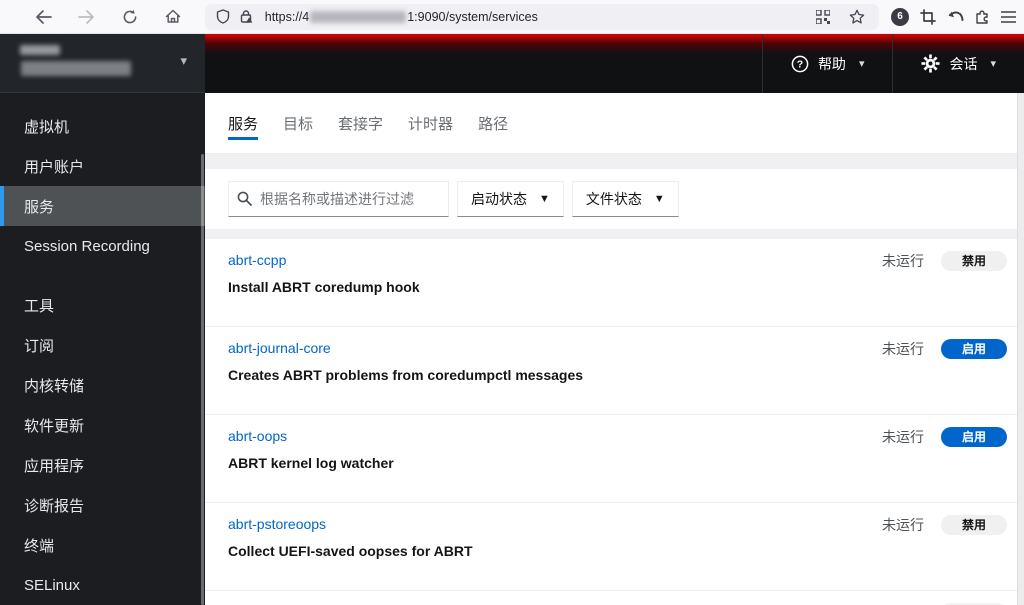  Describe the element at coordinates (611, 459) in the screenshot. I see `service-row: abrt-oops ABRT kernel log watcher 未运行 启用` at that location.